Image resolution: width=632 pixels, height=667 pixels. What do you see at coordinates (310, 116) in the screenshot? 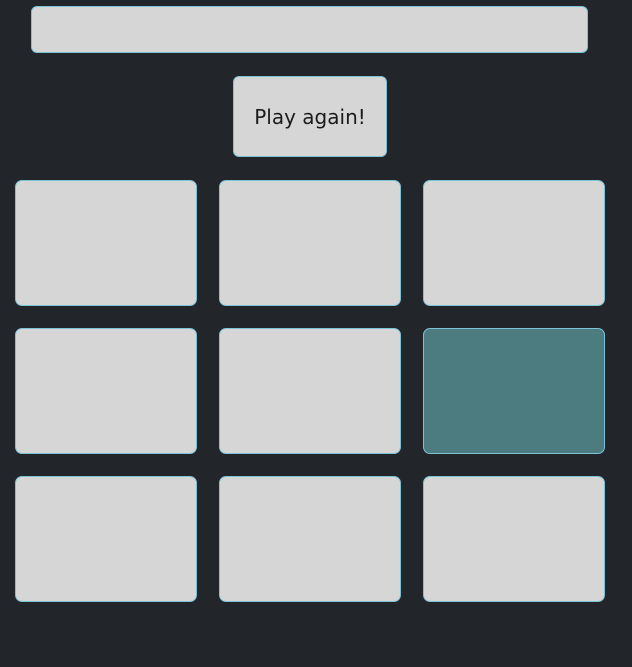
I see `play-again-button: Play again!` at bounding box center [310, 116].